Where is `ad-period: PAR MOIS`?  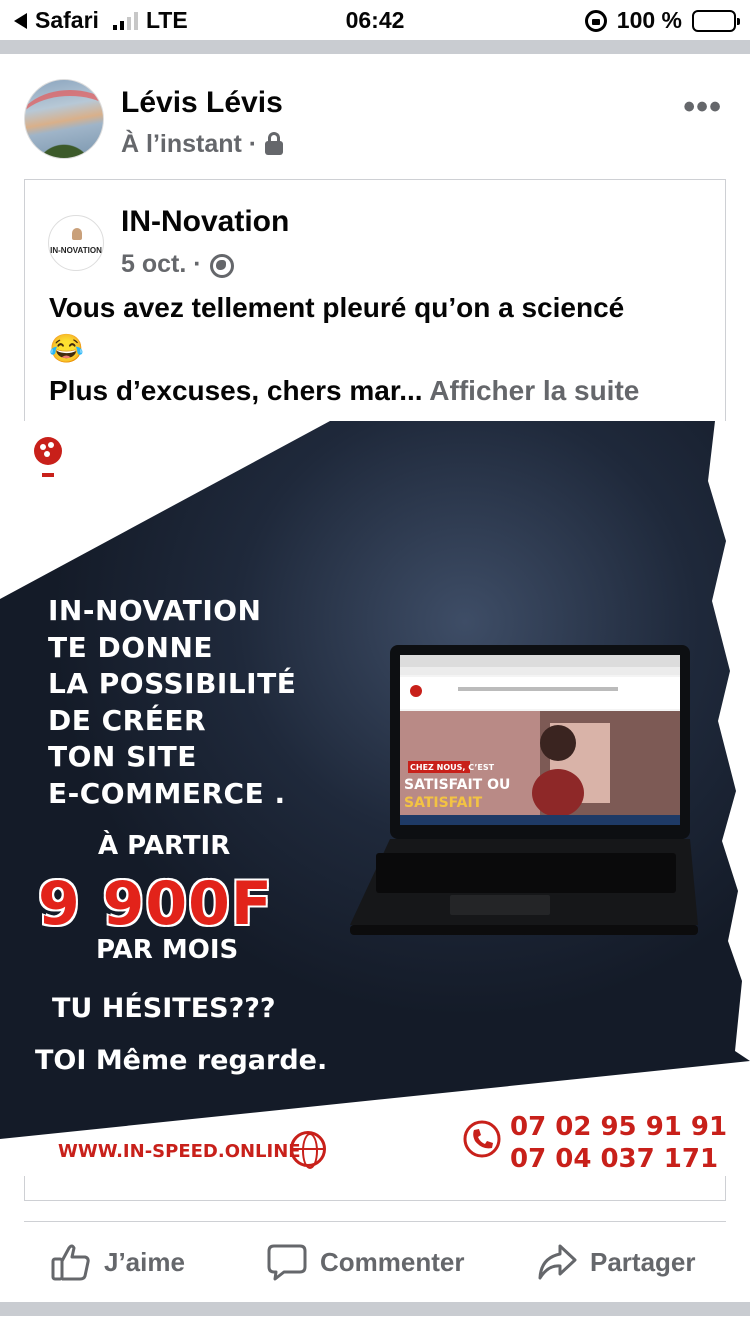
ad-period: PAR MOIS is located at coordinates (167, 950).